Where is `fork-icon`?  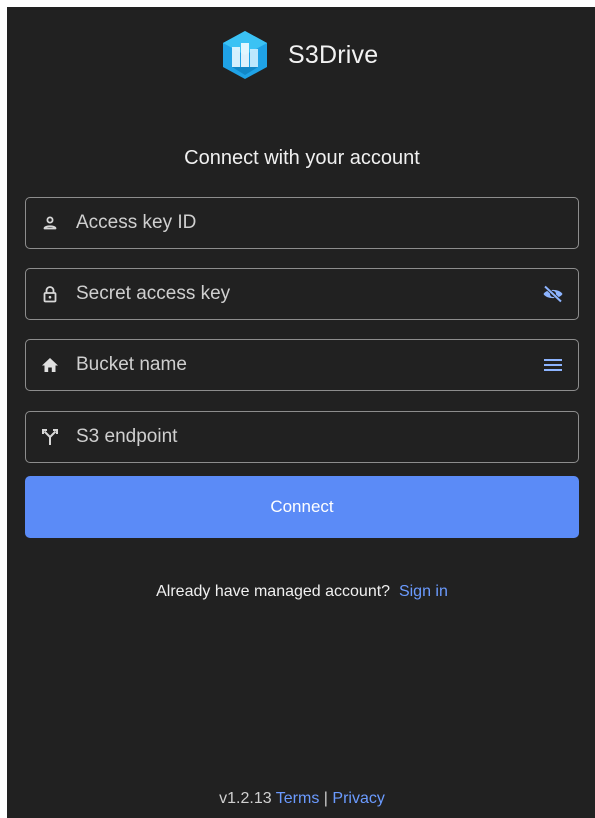 fork-icon is located at coordinates (50, 437).